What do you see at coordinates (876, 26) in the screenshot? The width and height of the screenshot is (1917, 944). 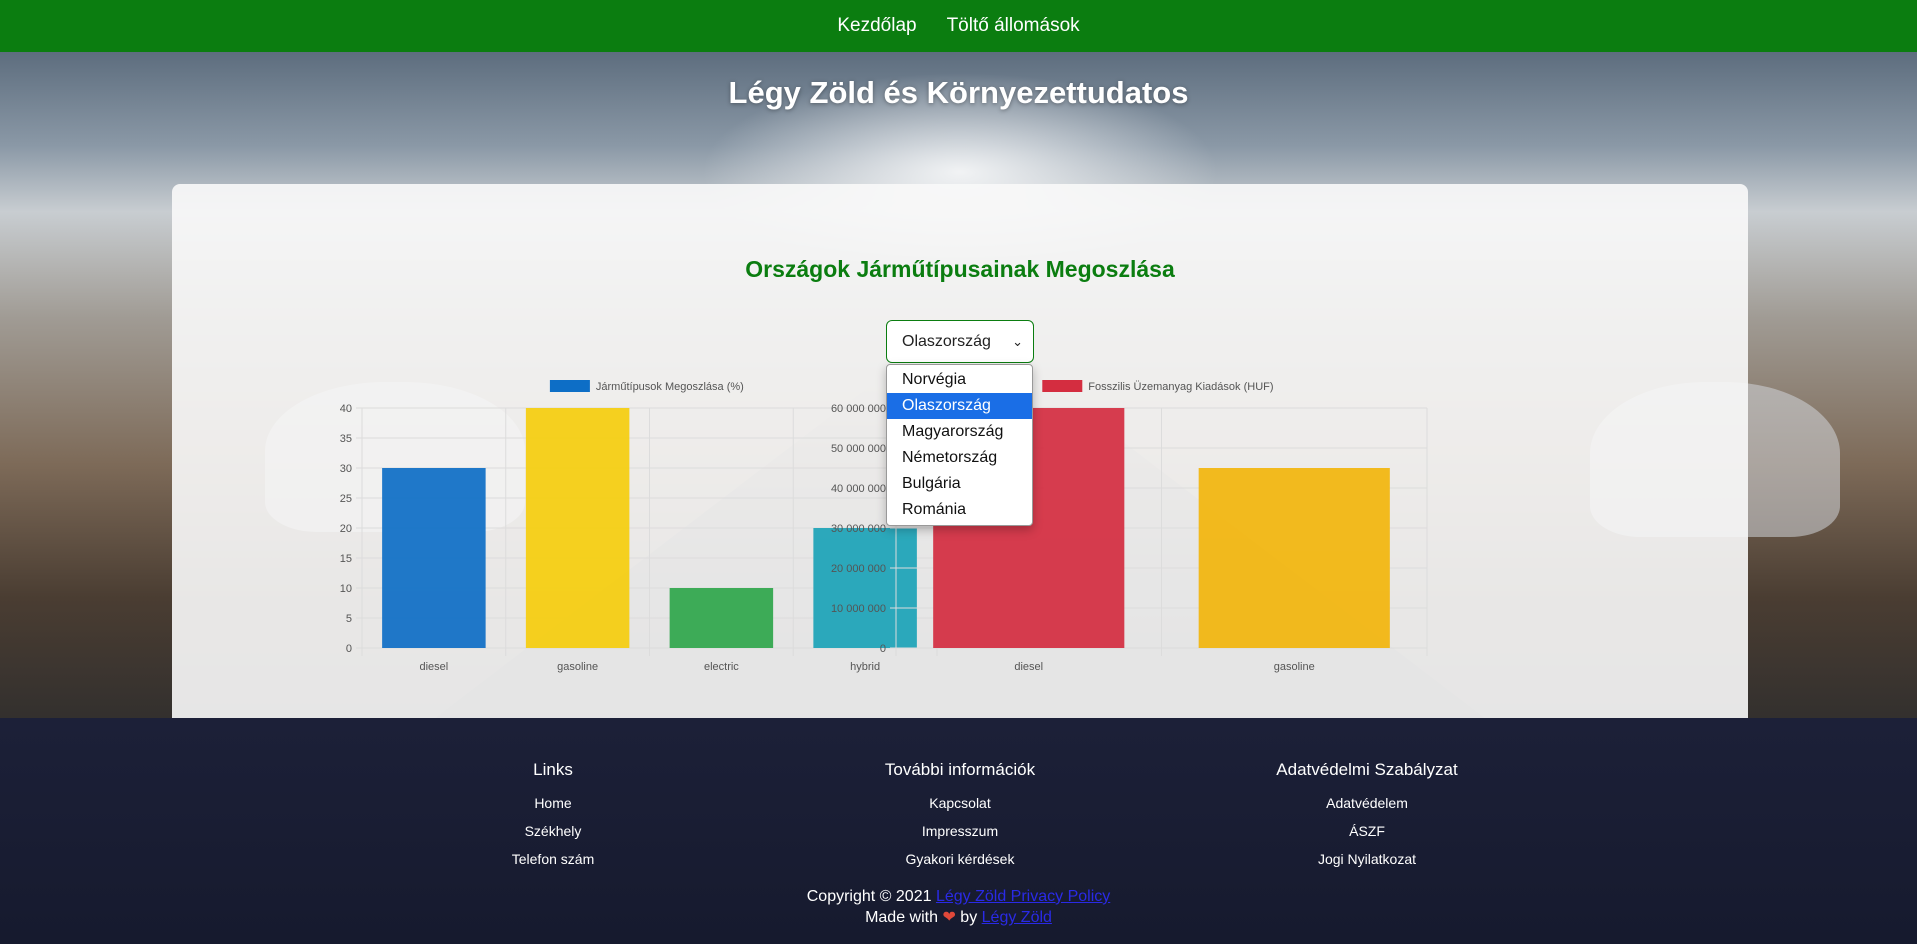 I see `nav-link-home: Kezdőlap` at bounding box center [876, 26].